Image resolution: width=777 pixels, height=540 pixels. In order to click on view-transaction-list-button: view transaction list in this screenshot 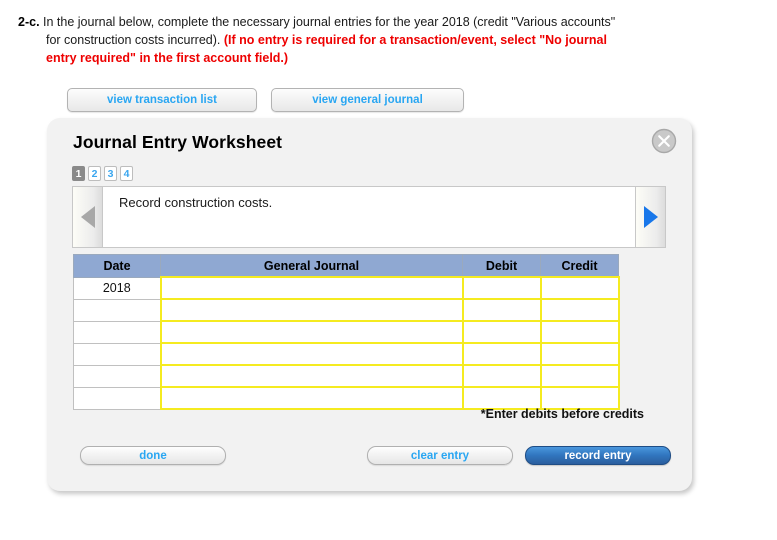, I will do `click(162, 100)`.